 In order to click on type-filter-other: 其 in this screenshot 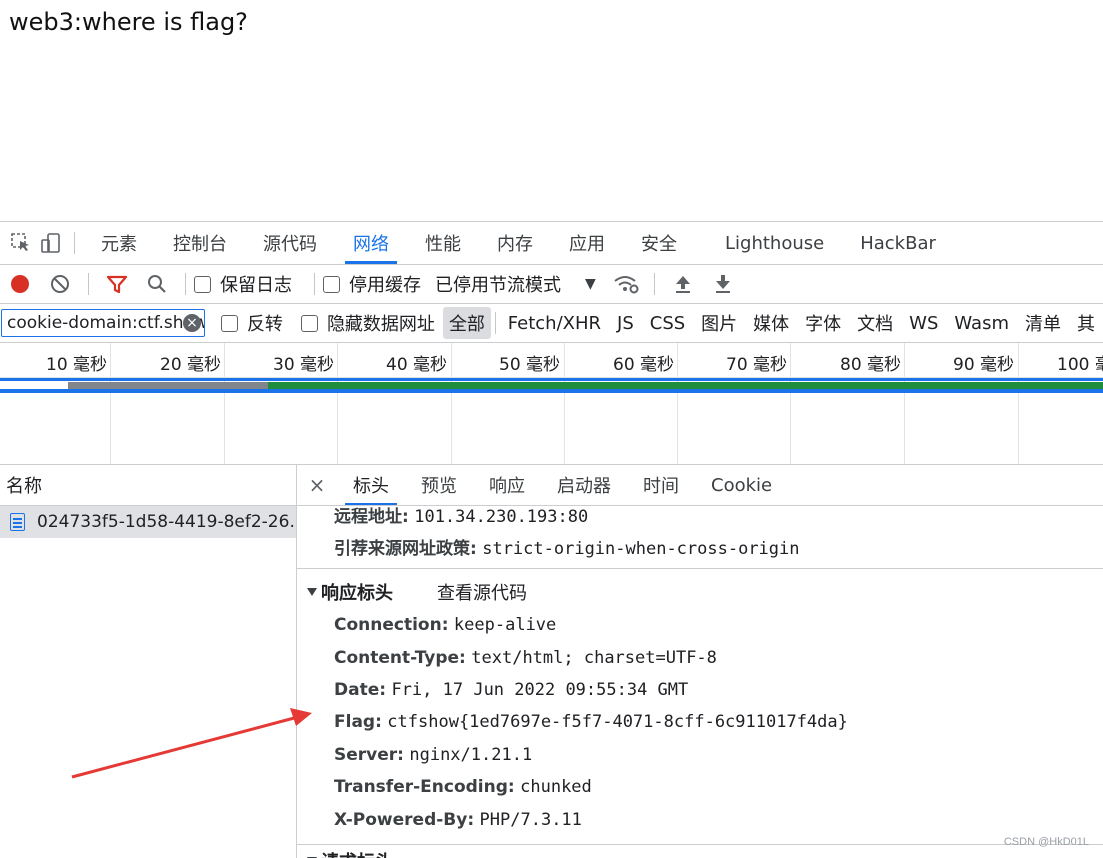, I will do `click(1086, 323)`.